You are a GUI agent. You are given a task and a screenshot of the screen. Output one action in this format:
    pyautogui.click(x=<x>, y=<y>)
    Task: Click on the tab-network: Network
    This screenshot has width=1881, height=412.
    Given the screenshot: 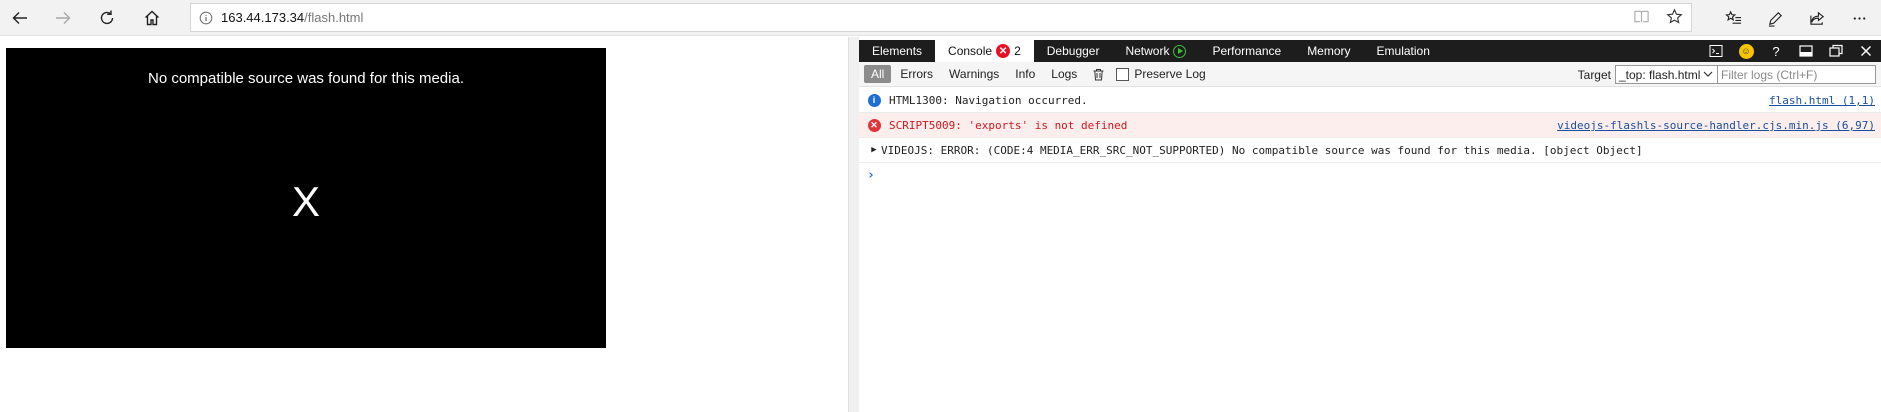 What is the action you would take?
    pyautogui.click(x=1155, y=51)
    